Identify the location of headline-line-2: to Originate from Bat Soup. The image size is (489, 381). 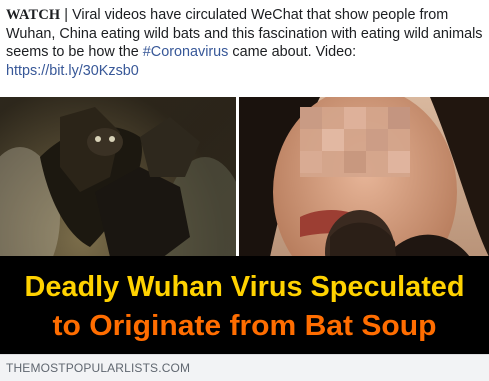
(245, 326).